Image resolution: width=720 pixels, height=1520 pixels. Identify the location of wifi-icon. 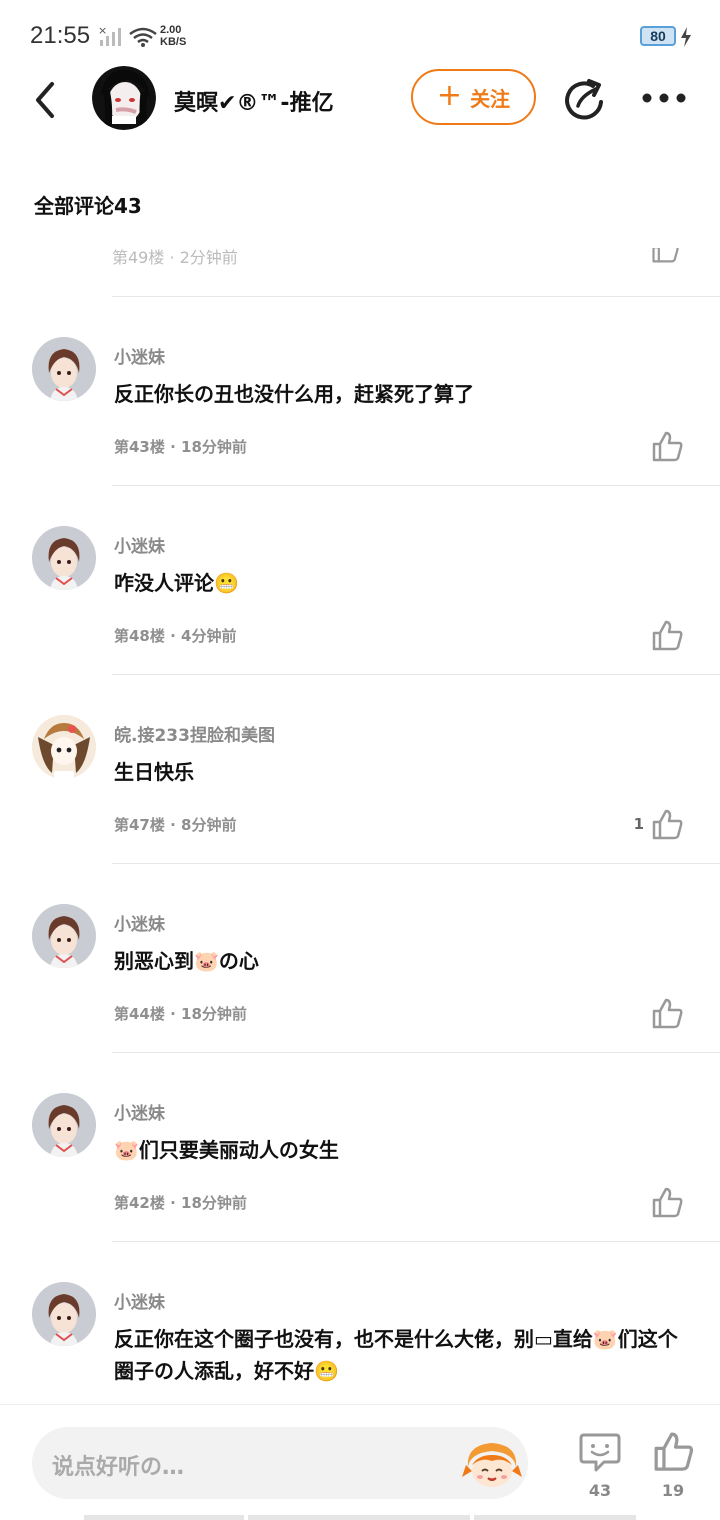
(143, 37).